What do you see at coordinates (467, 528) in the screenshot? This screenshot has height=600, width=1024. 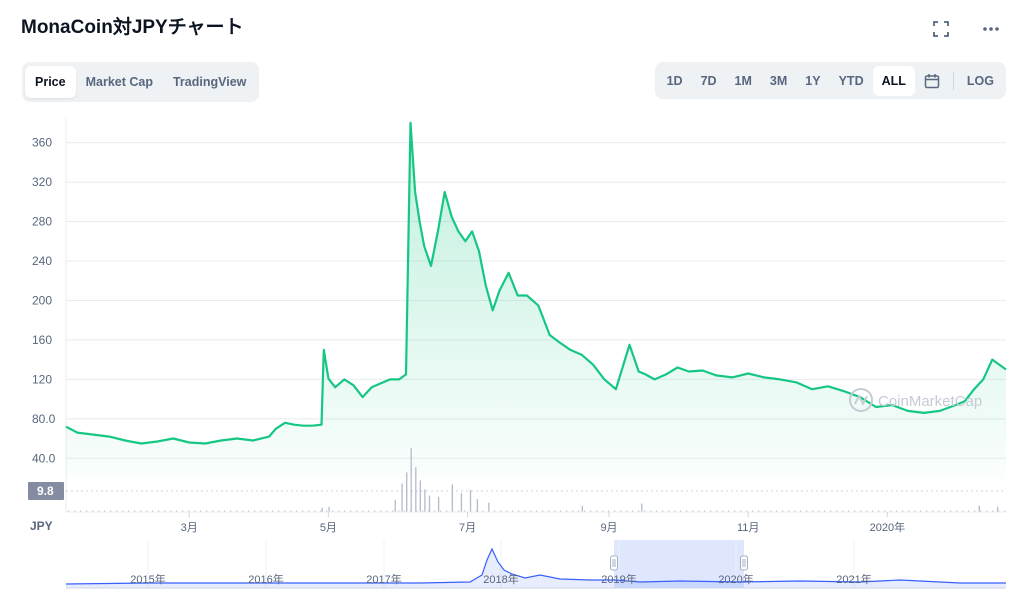 I see `x-tick-label: 7月` at bounding box center [467, 528].